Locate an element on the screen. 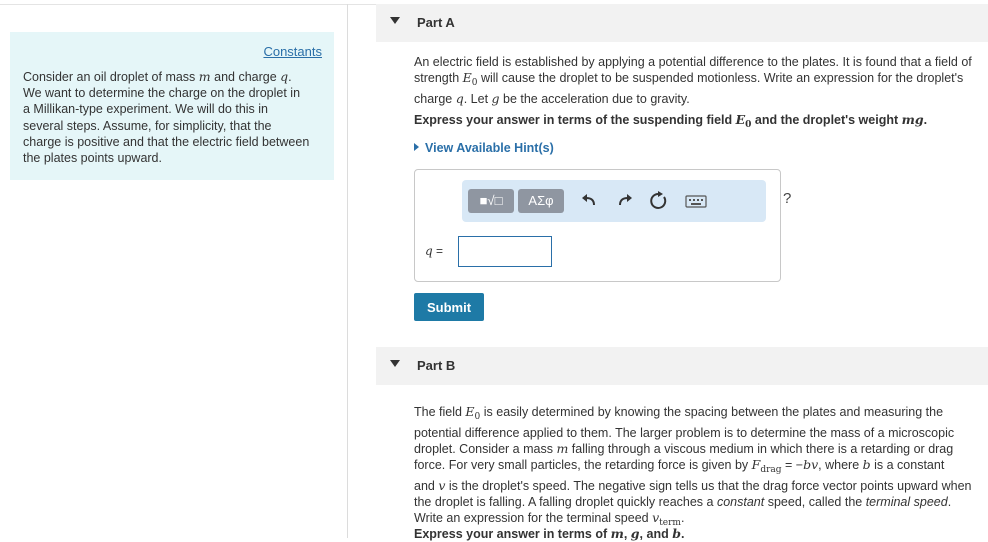  part-b-title: Part B is located at coordinates (436, 365).